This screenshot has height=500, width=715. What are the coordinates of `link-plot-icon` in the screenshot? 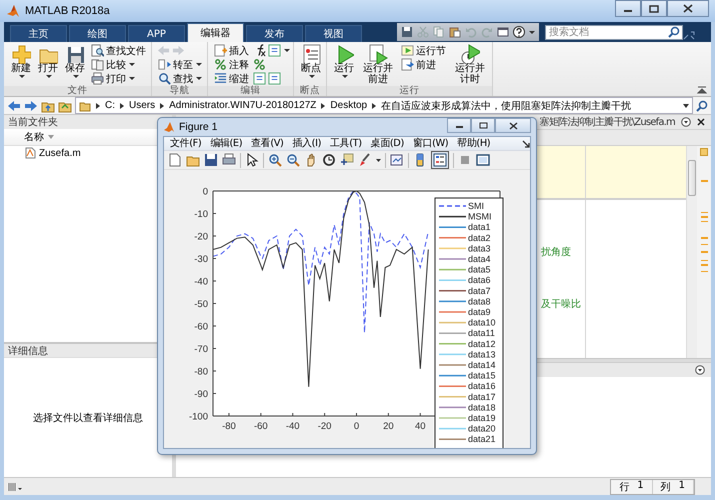 It's located at (397, 160).